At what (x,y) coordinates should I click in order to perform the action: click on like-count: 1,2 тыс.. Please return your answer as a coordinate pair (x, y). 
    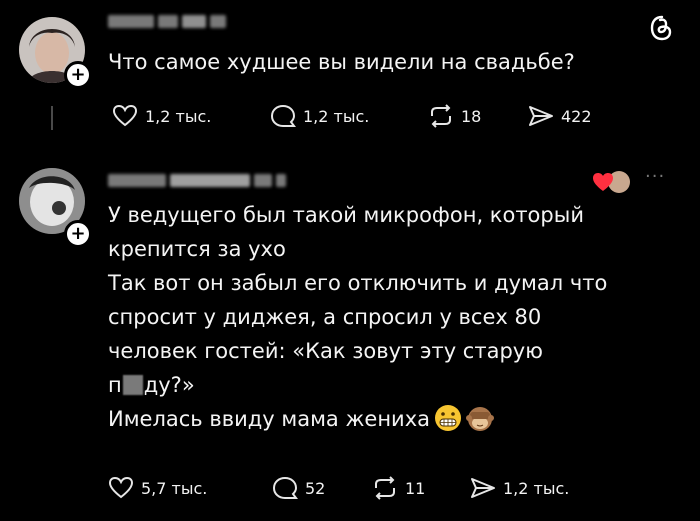
    Looking at the image, I should click on (178, 116).